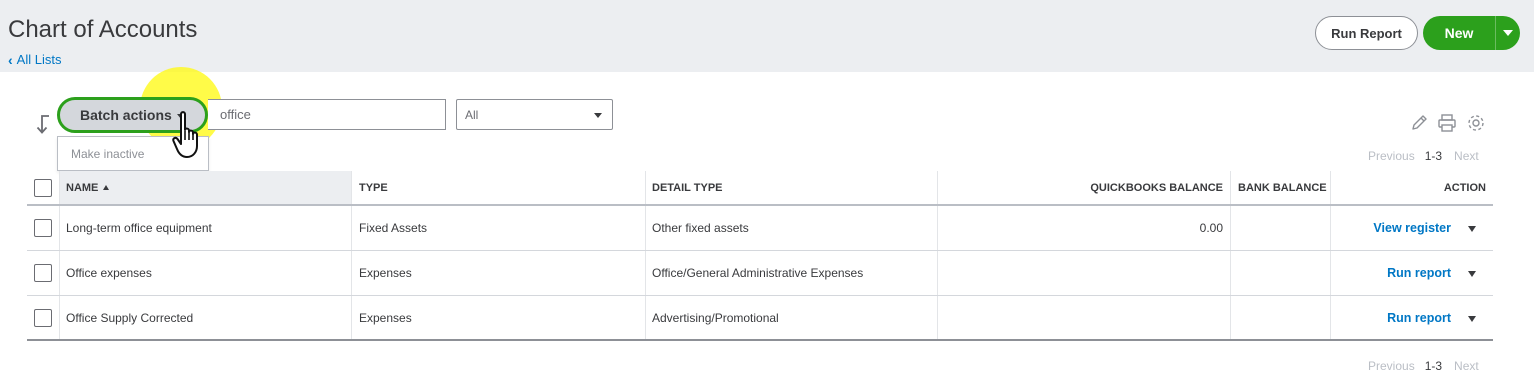  What do you see at coordinates (534, 114) in the screenshot?
I see `account-filter-select: All` at bounding box center [534, 114].